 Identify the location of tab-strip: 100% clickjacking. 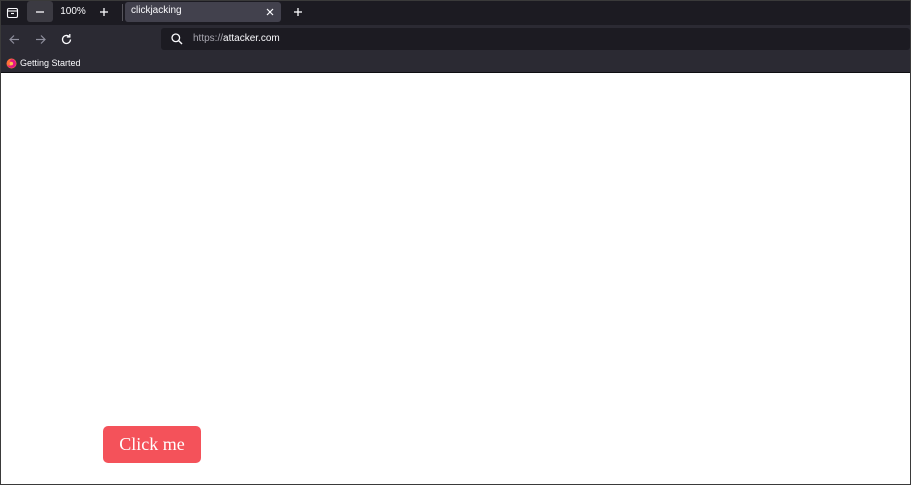
(455, 13).